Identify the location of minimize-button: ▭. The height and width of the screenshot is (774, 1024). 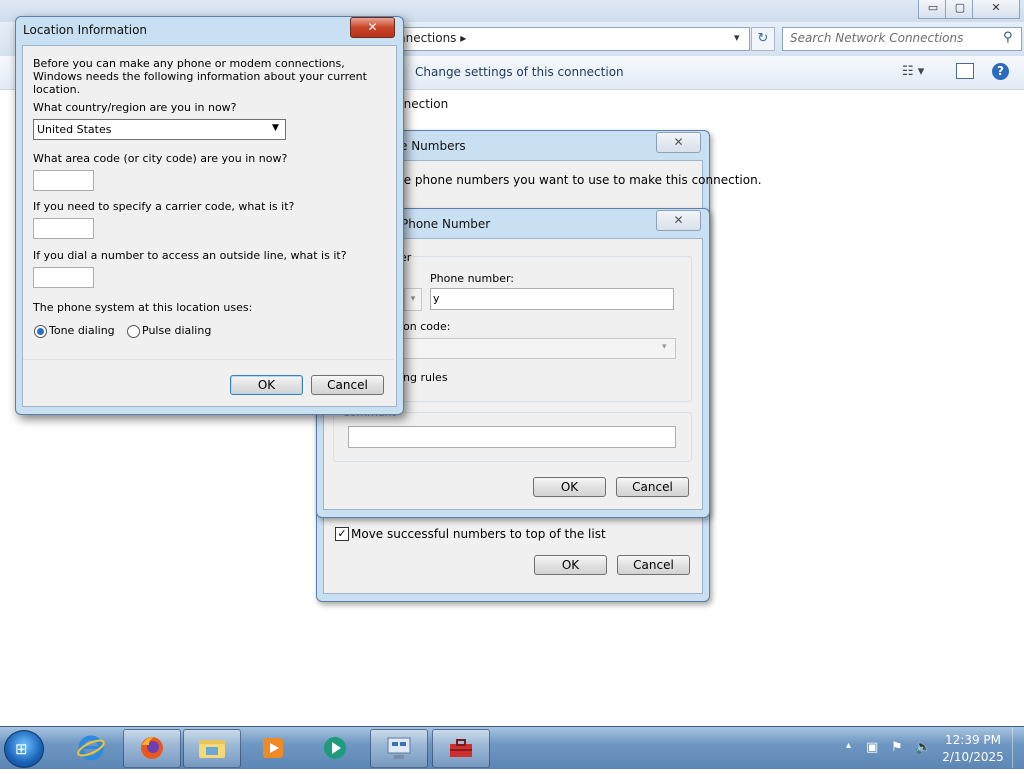
(933, 9).